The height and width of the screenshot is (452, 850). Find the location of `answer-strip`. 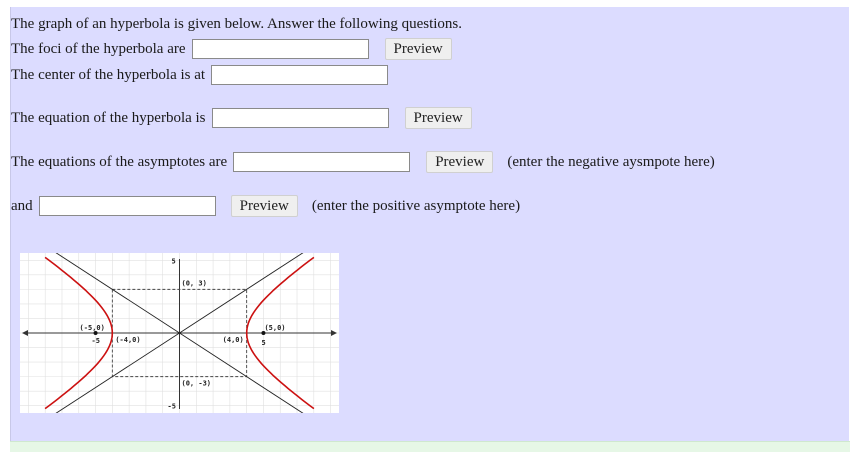

answer-strip is located at coordinates (430, 446).